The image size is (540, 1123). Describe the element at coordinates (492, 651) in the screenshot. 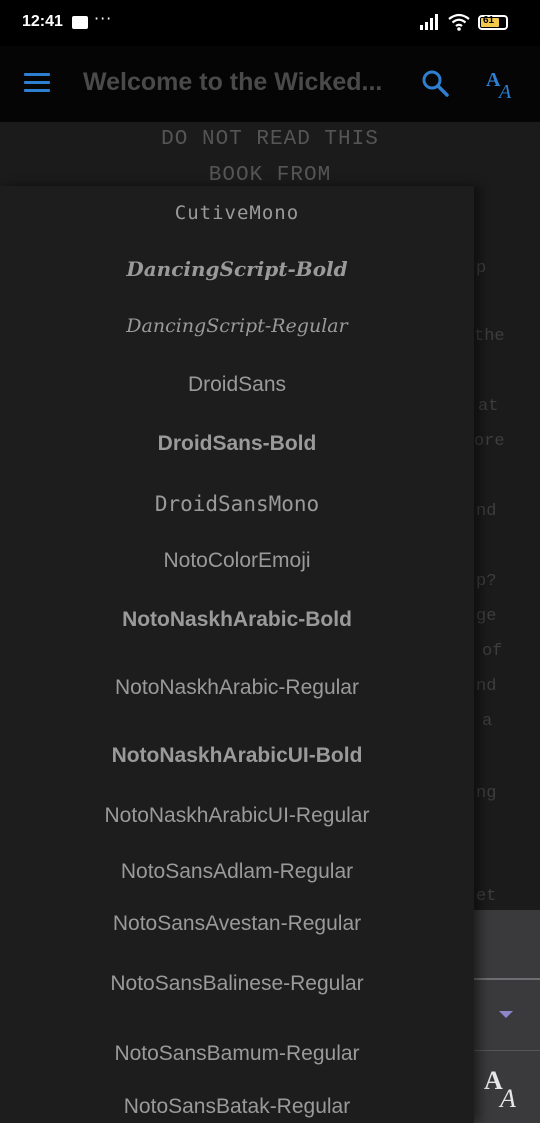

I see `book-text-fragment: of` at that location.